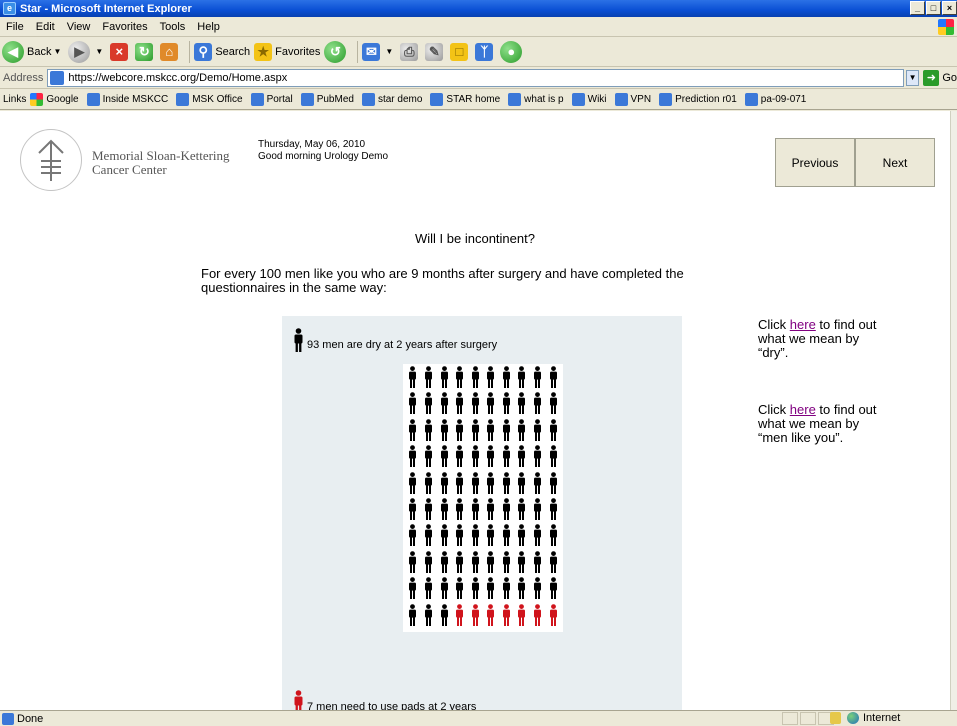 The image size is (957, 726). What do you see at coordinates (933, 8) in the screenshot?
I see `maximize-button: □` at bounding box center [933, 8].